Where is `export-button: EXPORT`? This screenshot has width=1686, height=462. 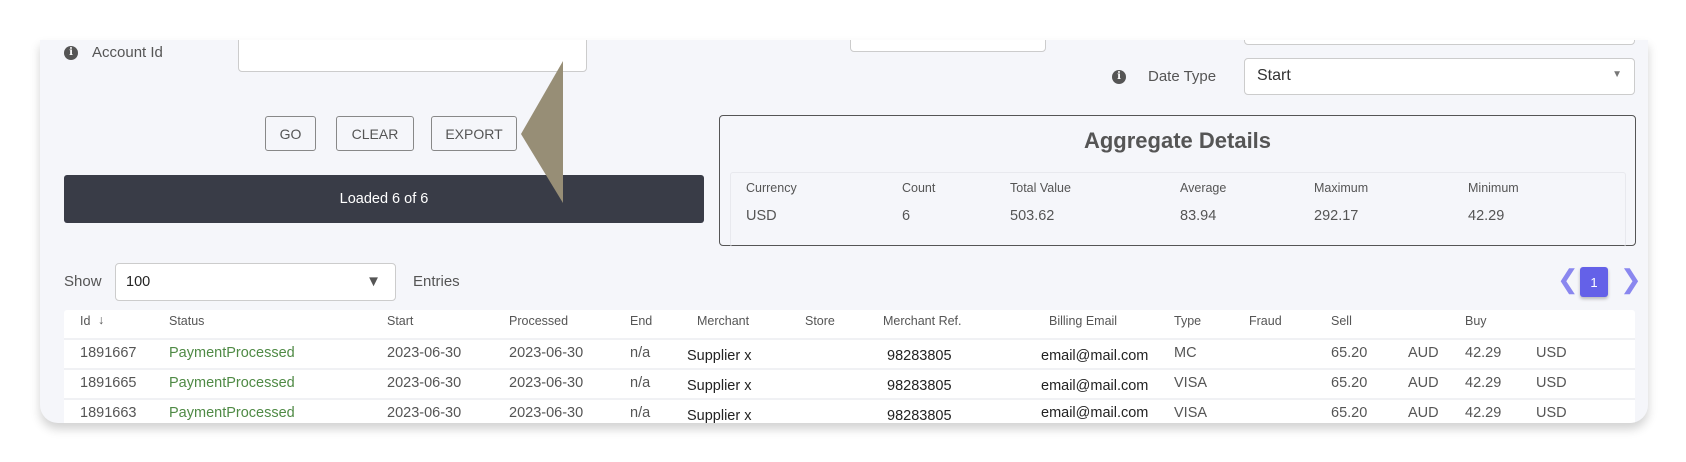
export-button: EXPORT is located at coordinates (474, 133).